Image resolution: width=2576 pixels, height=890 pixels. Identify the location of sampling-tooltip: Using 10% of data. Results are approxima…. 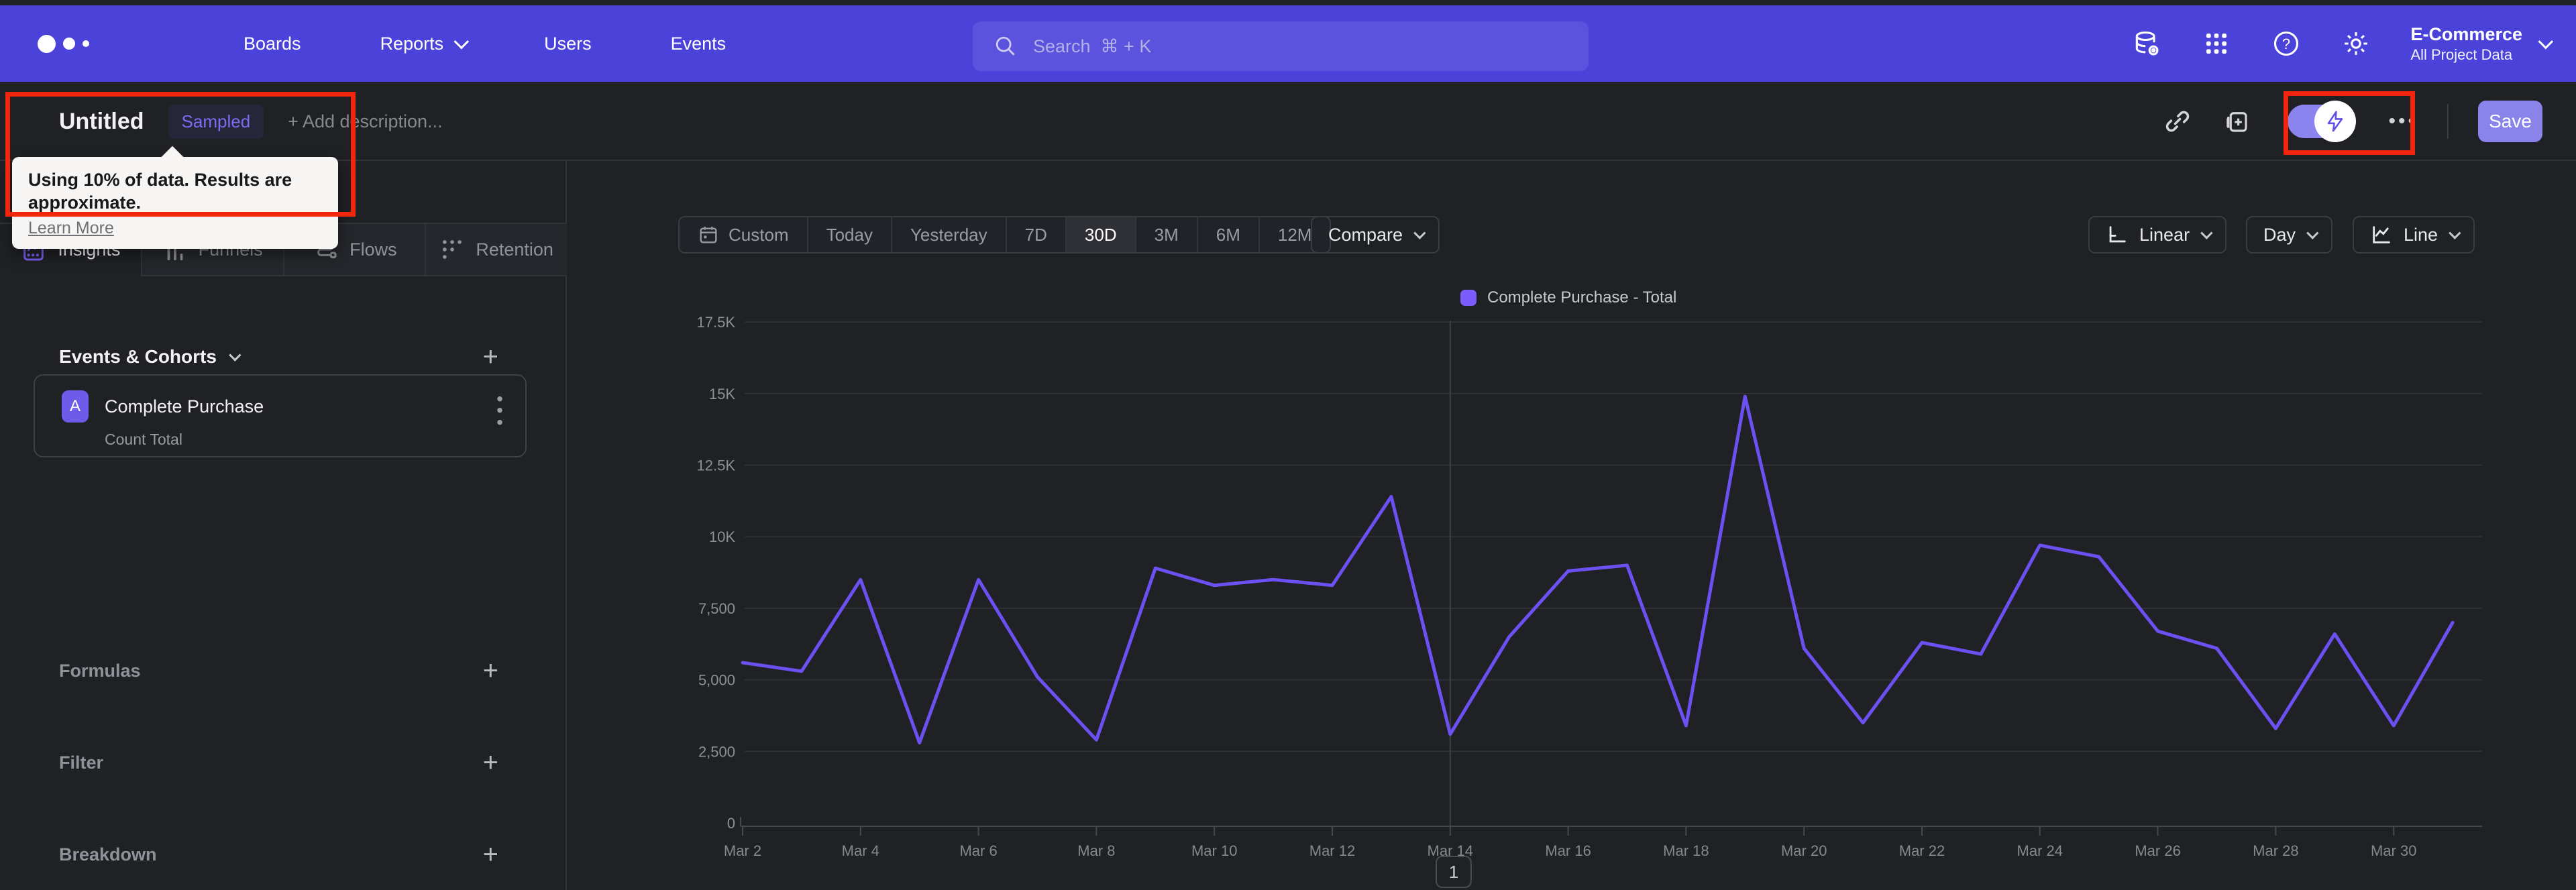
(175, 197).